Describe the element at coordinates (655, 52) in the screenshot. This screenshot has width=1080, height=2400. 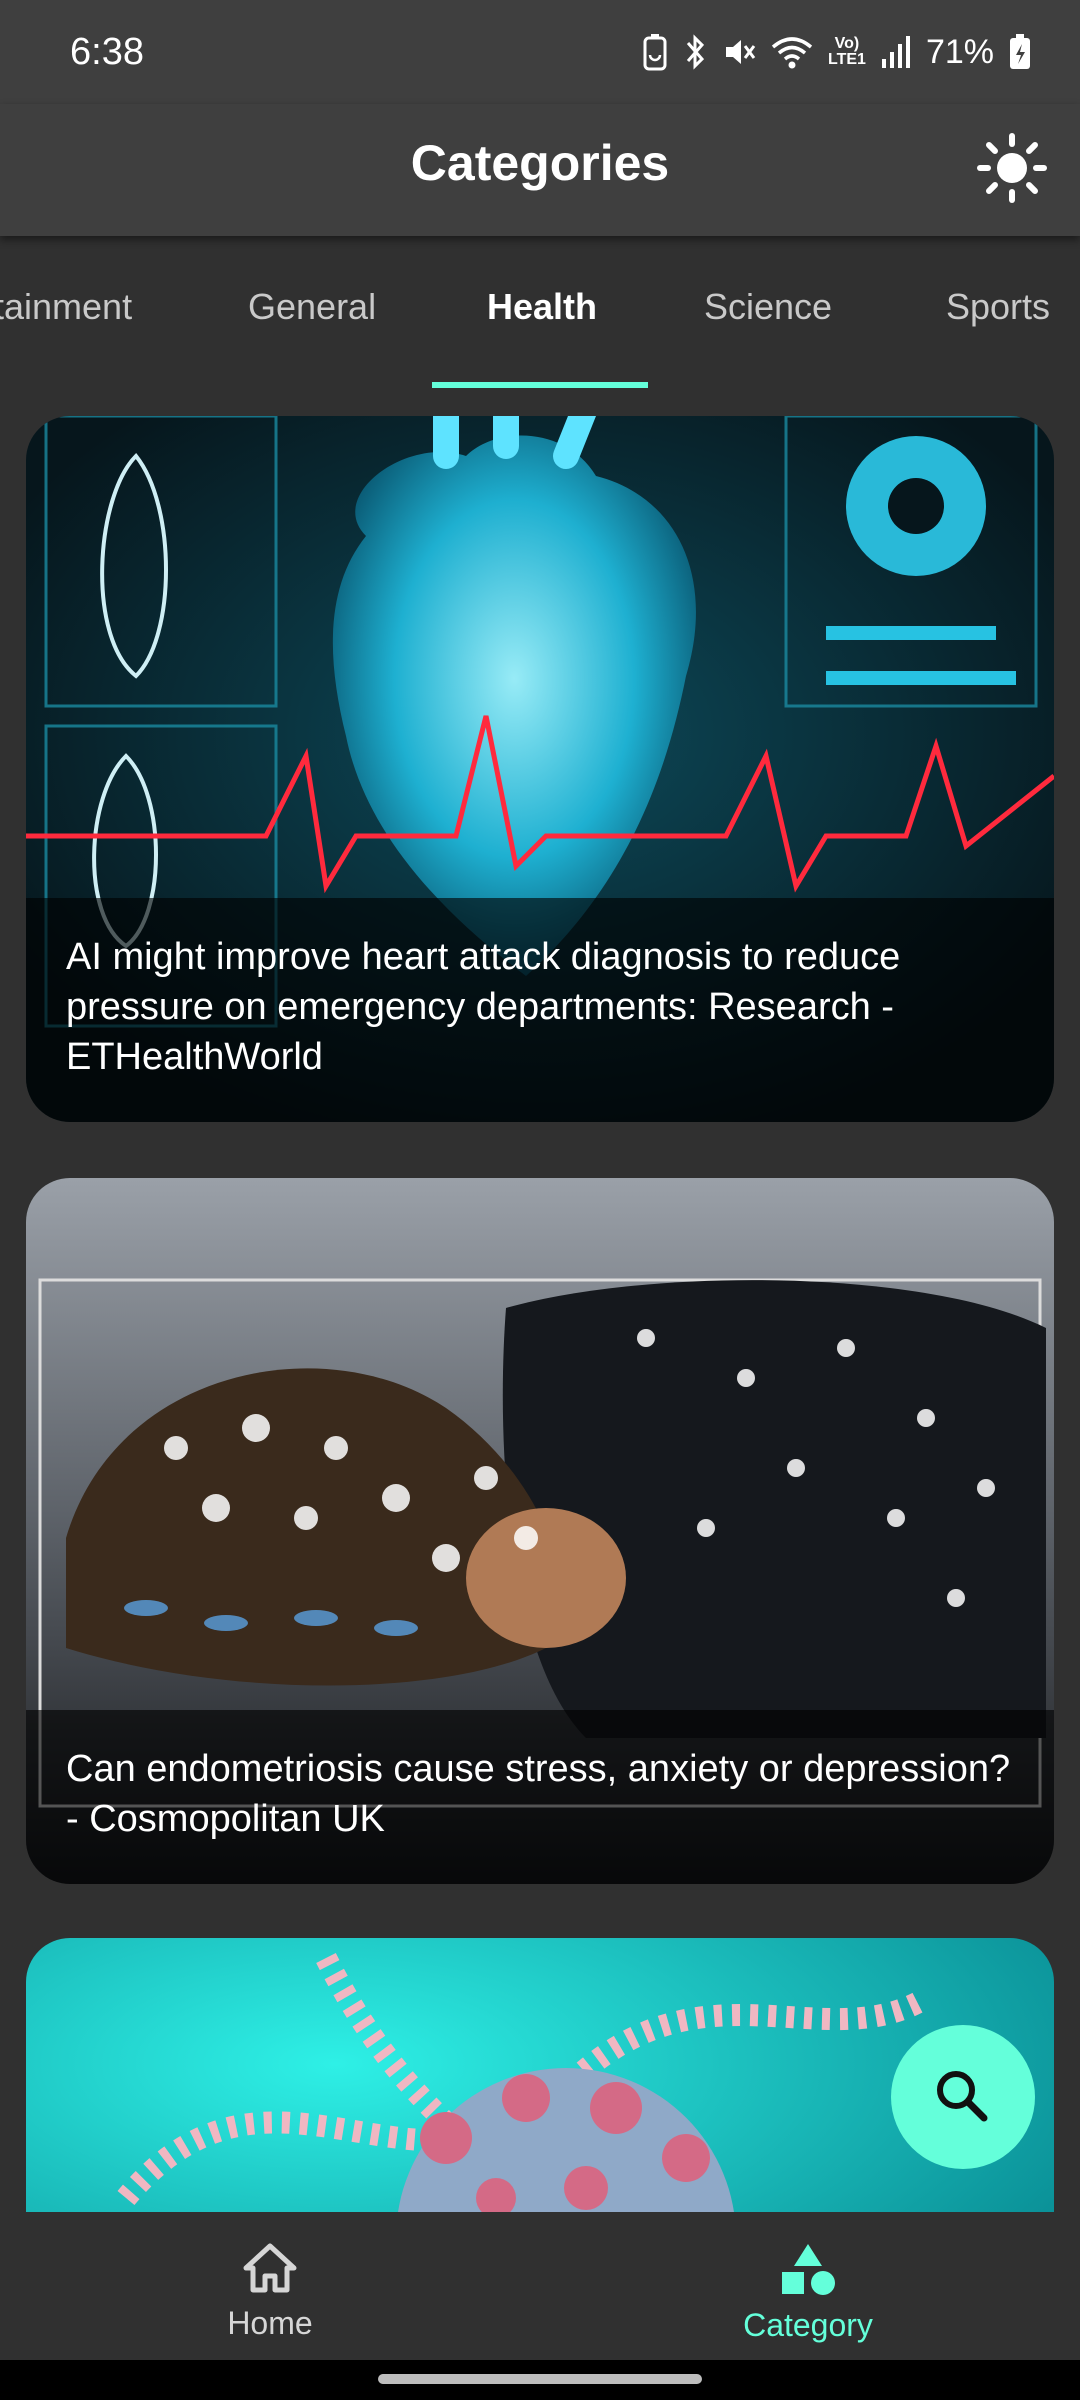
I see `battery-saver-icon` at that location.